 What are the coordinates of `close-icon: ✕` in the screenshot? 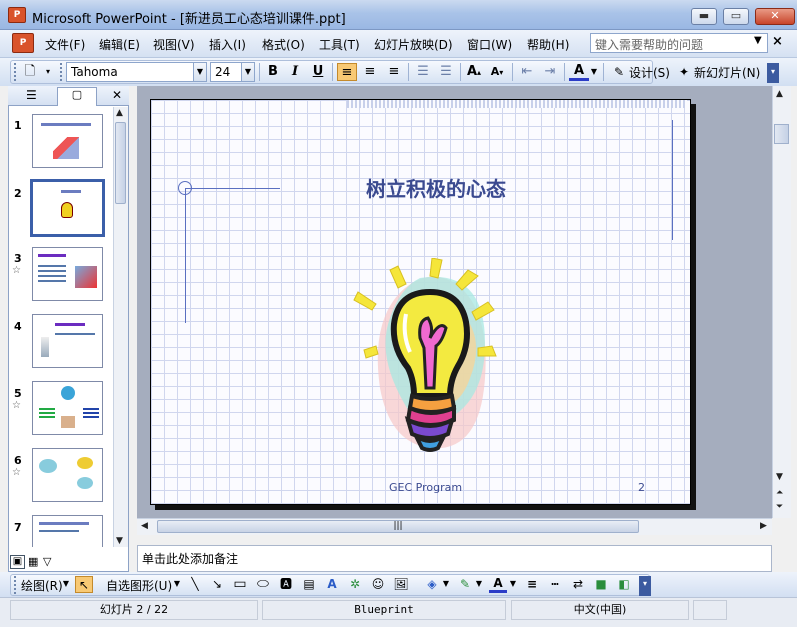 It's located at (117, 95).